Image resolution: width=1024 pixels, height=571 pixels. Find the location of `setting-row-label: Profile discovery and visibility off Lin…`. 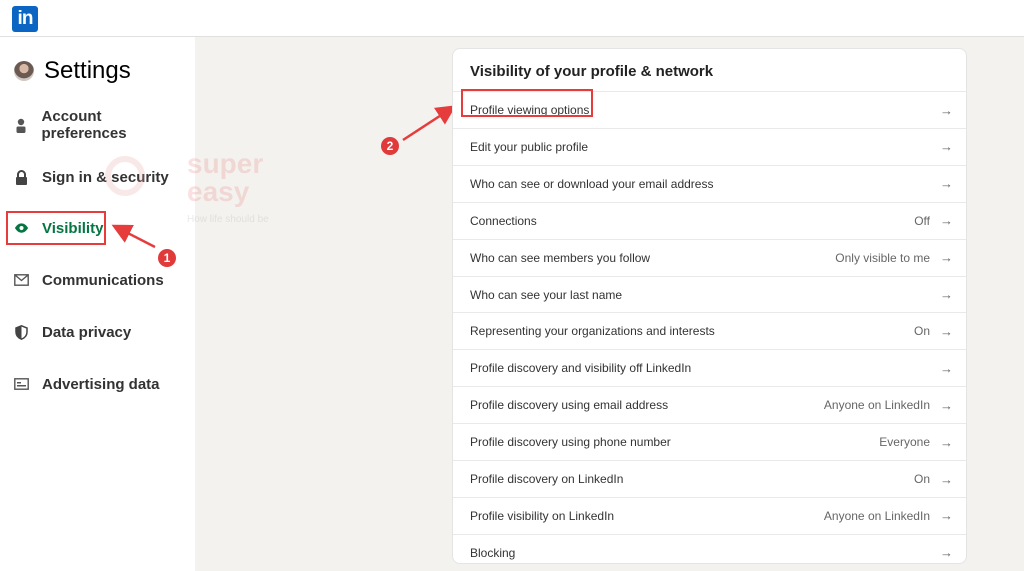

setting-row-label: Profile discovery and visibility off Lin… is located at coordinates (581, 368).